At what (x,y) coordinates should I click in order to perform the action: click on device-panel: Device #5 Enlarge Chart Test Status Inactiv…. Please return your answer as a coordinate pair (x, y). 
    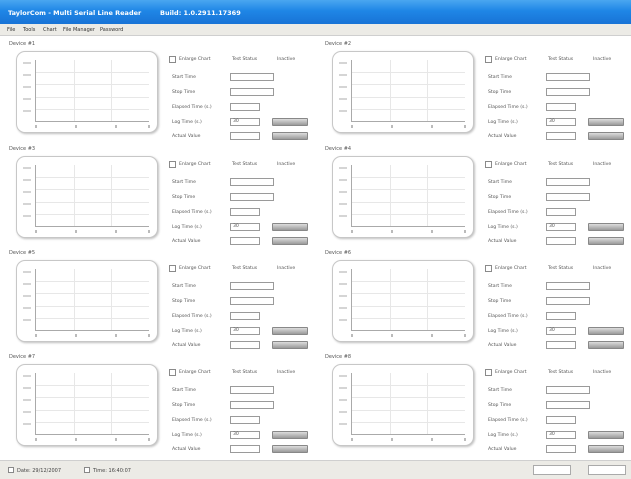
    Looking at the image, I should click on (164, 302).